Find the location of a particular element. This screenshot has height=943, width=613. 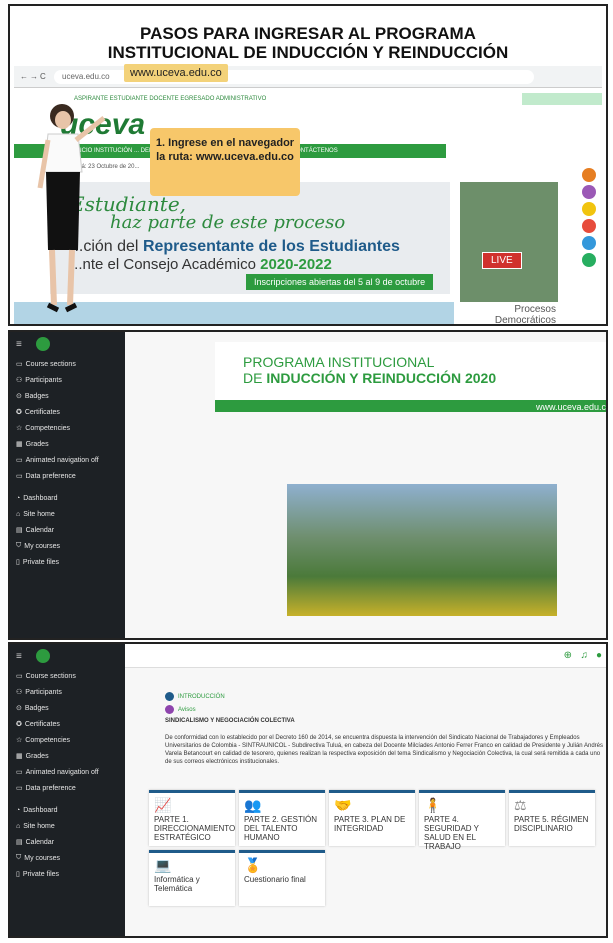

sidebar-item-label: Badges is located at coordinates (36, 396).